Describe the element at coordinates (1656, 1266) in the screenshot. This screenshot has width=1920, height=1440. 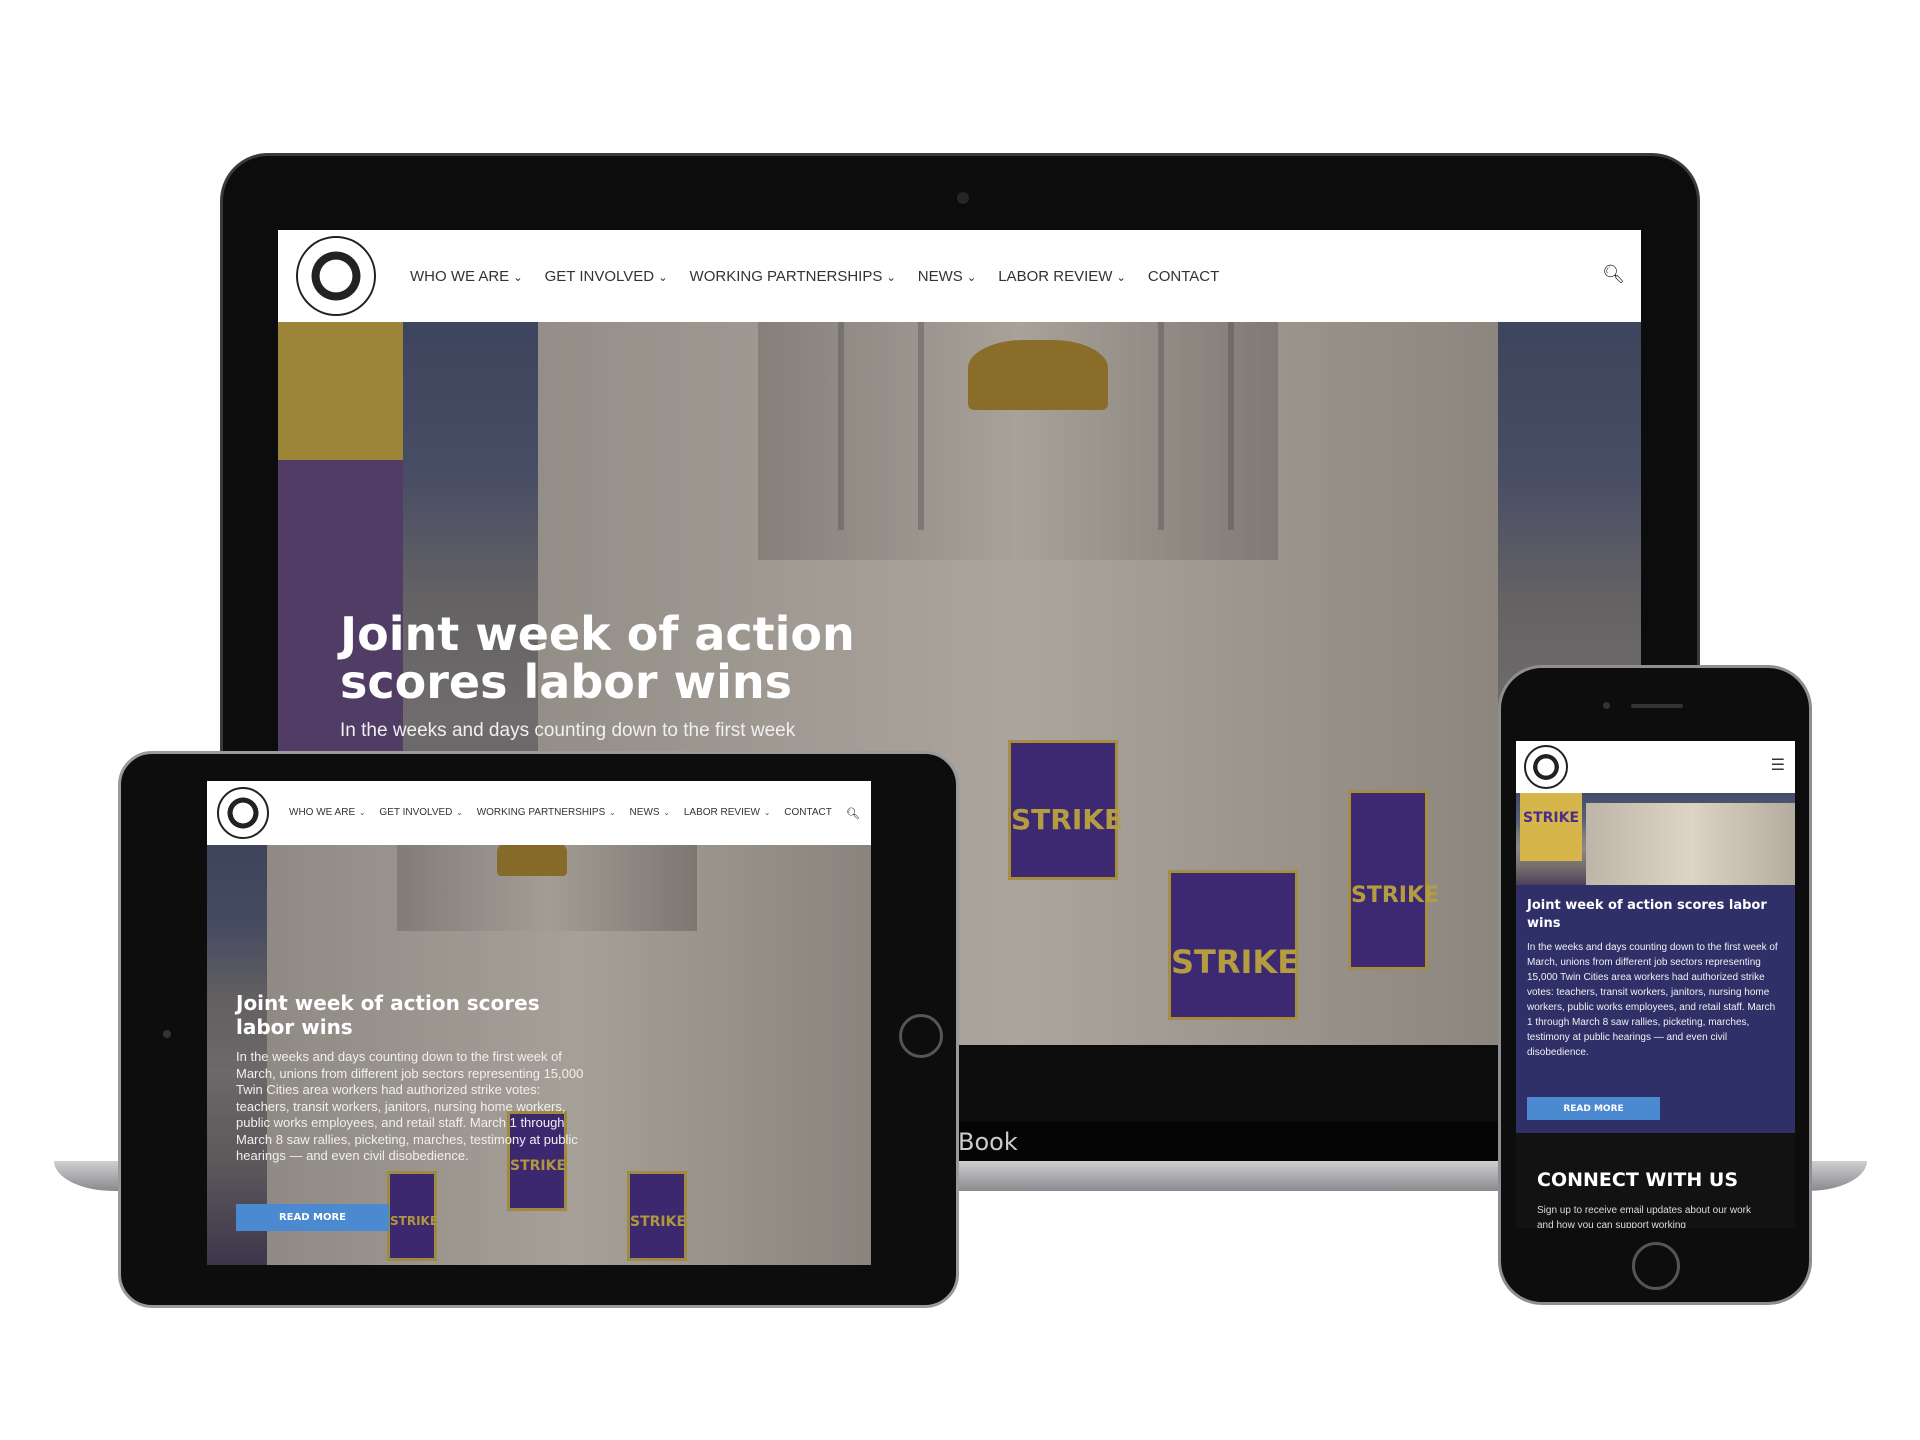
I see `phone-home-button` at that location.